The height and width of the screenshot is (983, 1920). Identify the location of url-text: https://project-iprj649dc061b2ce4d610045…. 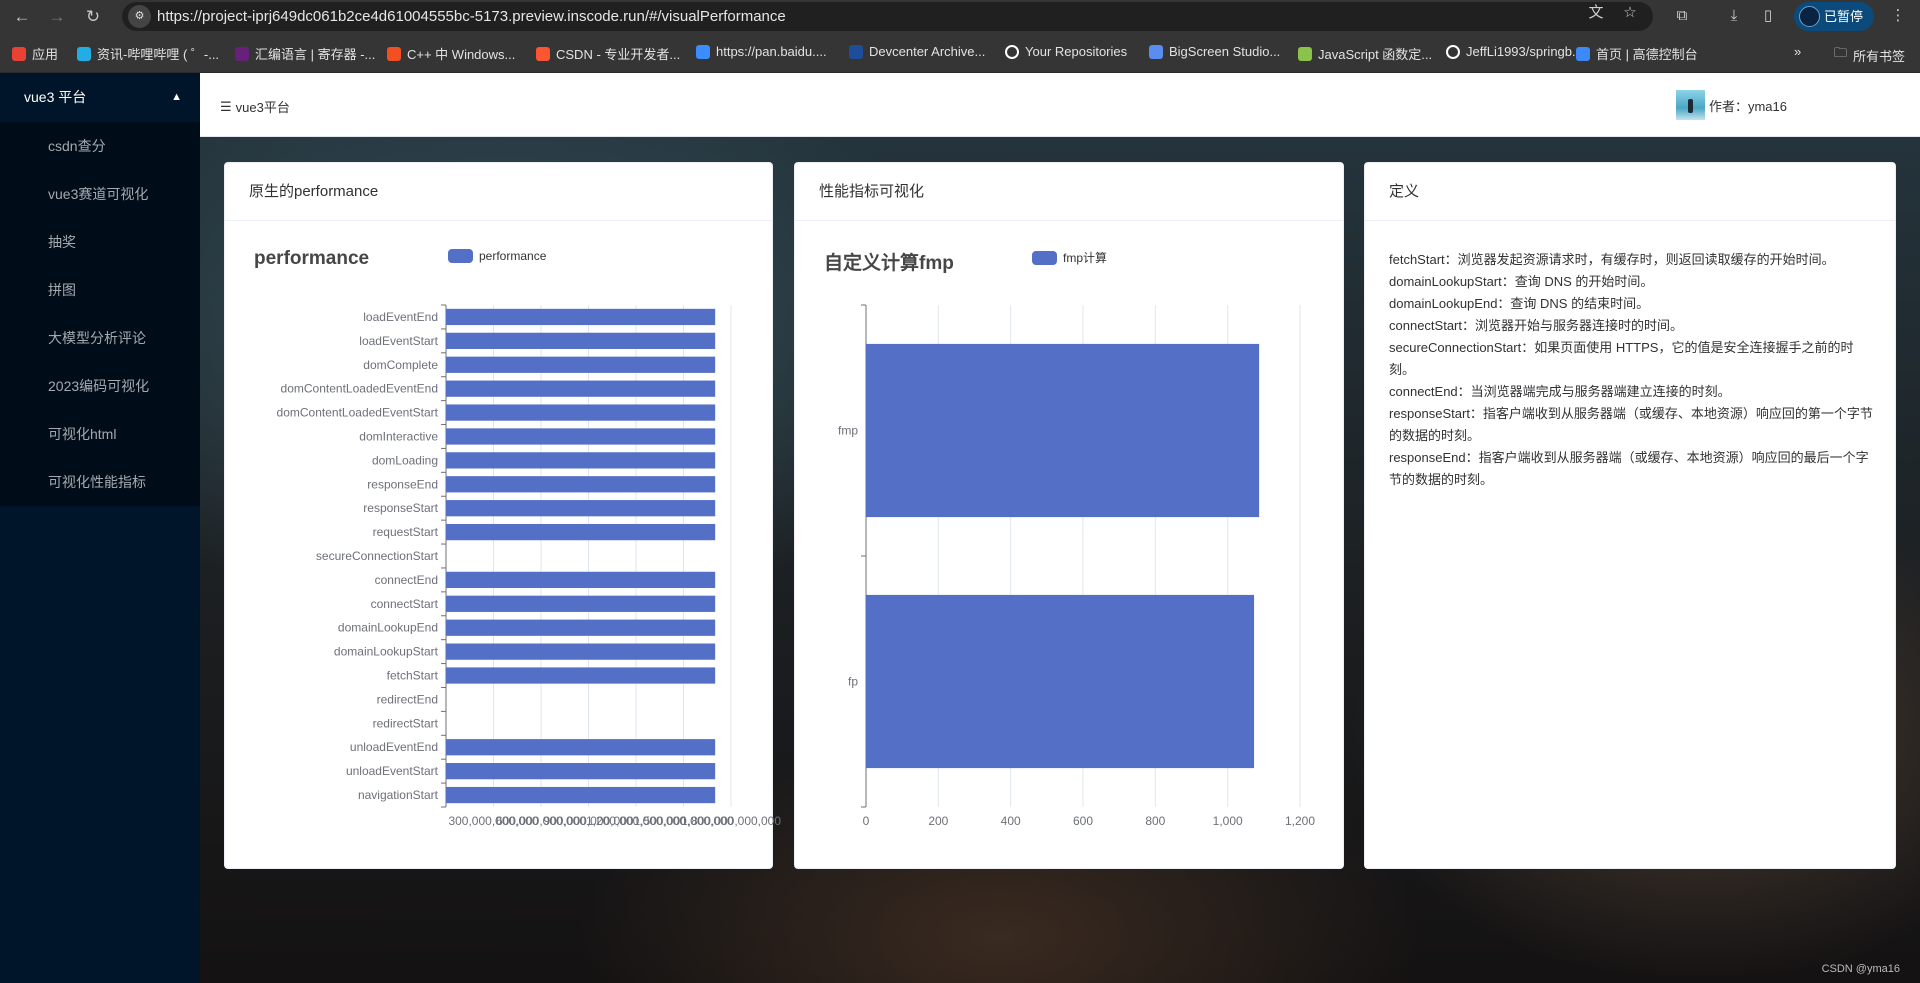
(471, 16).